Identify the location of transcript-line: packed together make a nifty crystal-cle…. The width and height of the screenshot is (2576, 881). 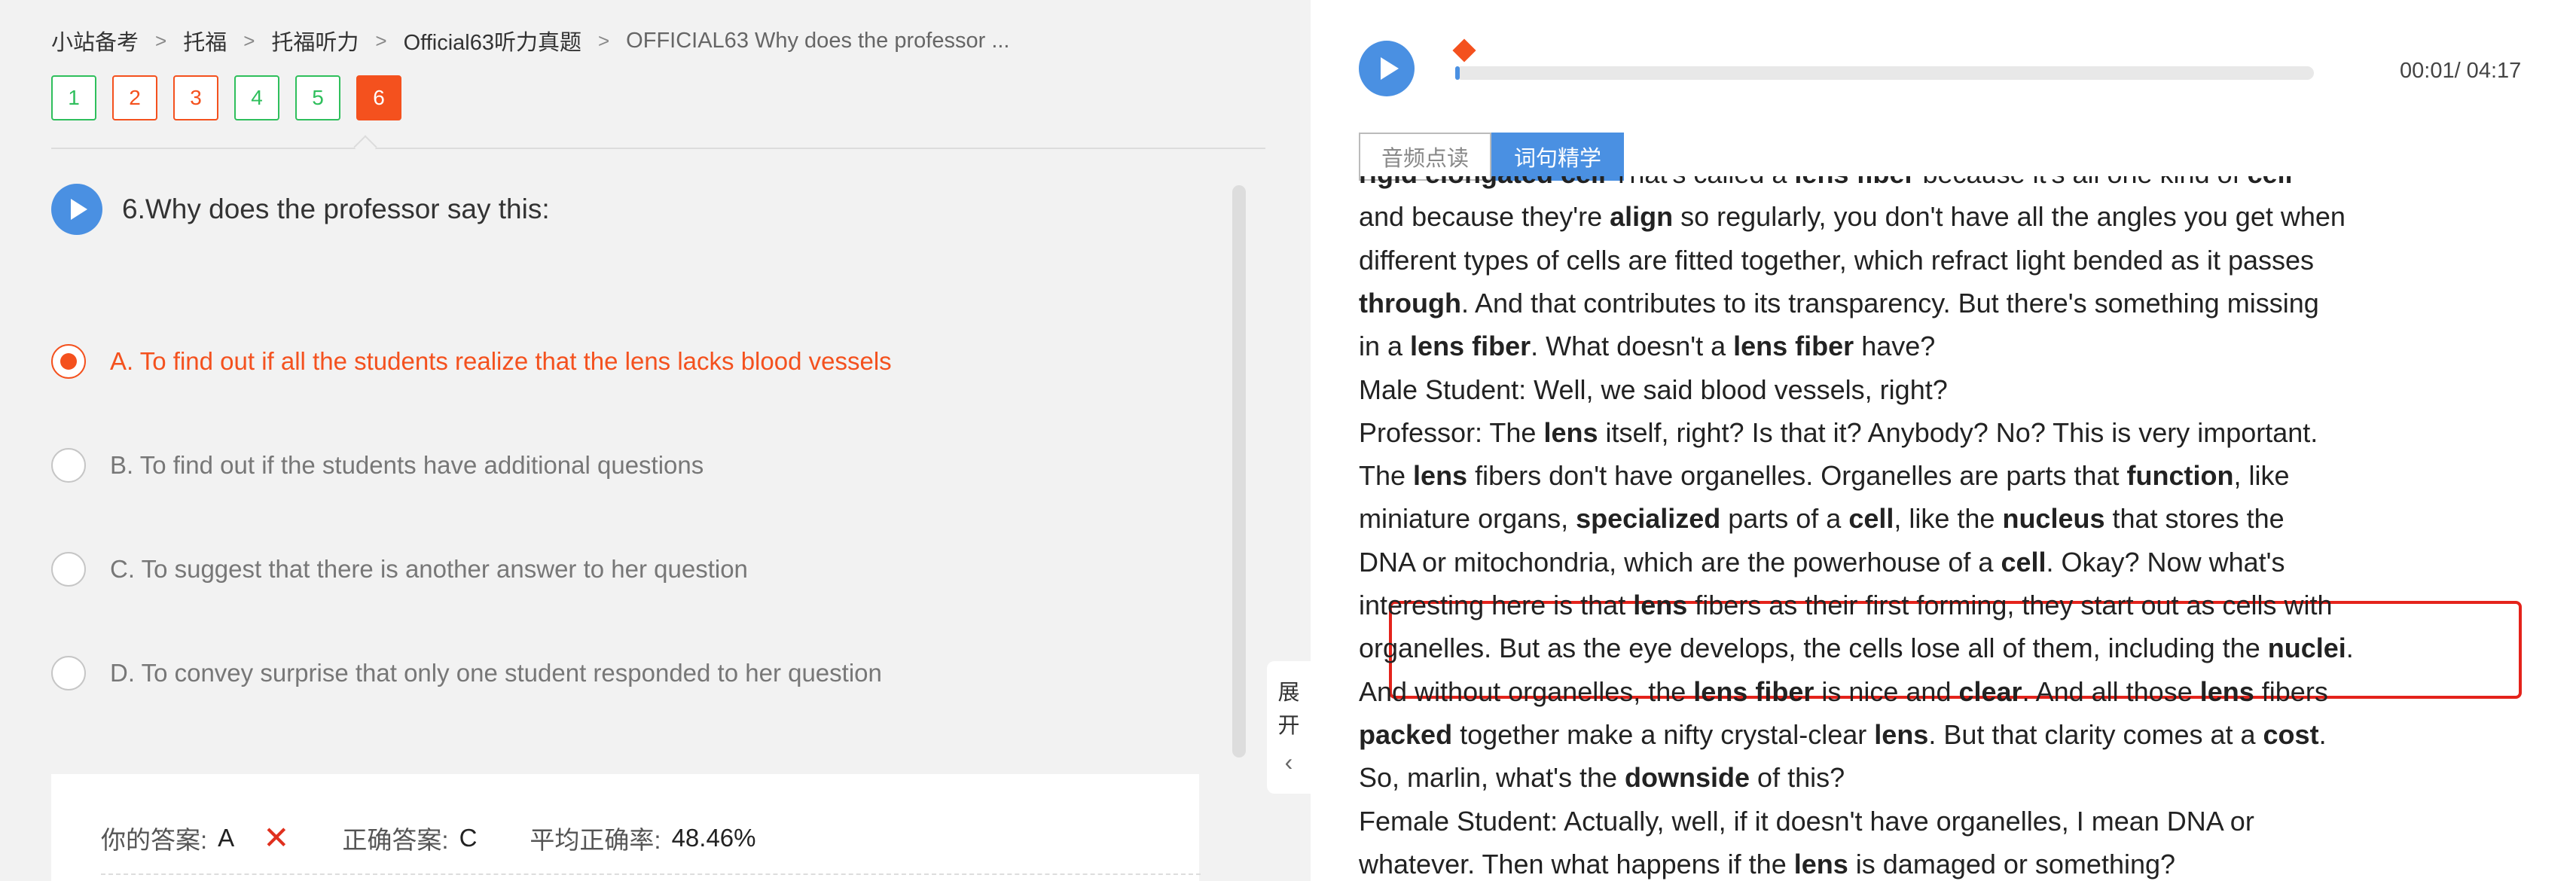
(1843, 734).